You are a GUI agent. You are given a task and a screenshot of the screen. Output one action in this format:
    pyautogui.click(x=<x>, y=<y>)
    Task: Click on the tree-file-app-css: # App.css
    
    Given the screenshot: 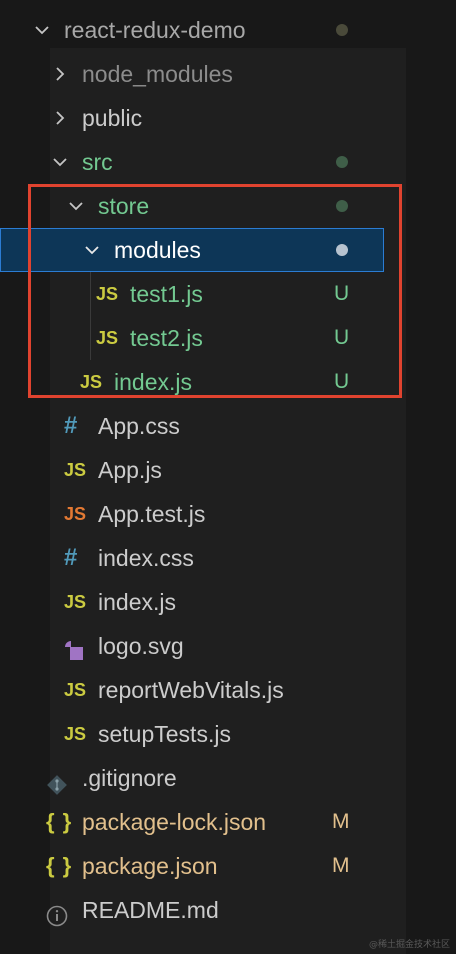 What is the action you would take?
    pyautogui.click(x=228, y=426)
    